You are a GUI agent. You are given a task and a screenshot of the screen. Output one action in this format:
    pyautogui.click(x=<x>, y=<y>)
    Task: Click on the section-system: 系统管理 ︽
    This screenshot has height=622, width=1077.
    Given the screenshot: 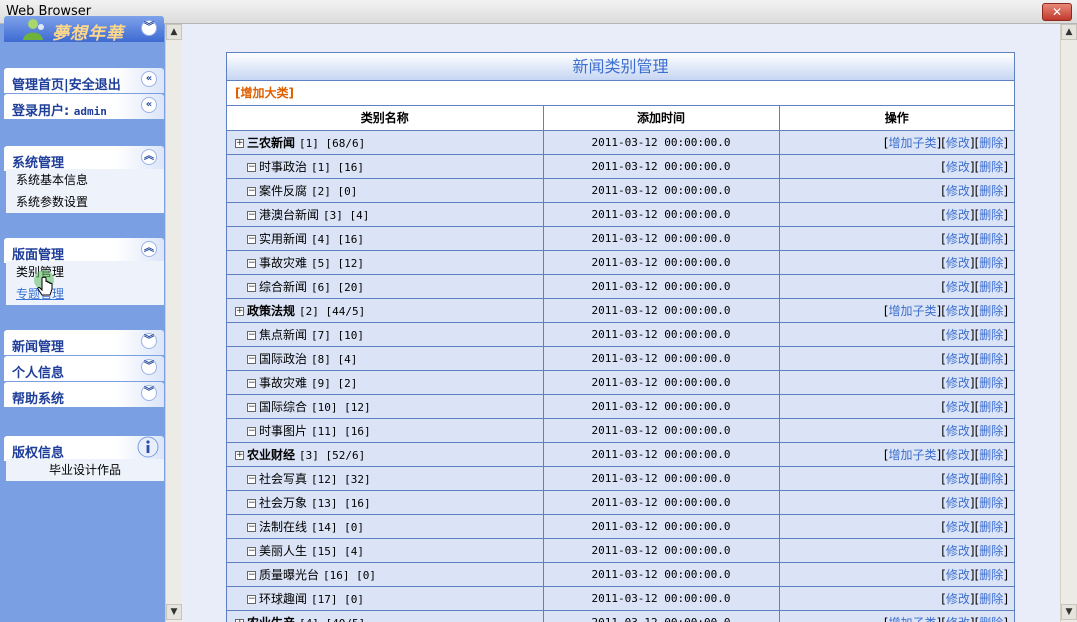 What is the action you would take?
    pyautogui.click(x=84, y=158)
    